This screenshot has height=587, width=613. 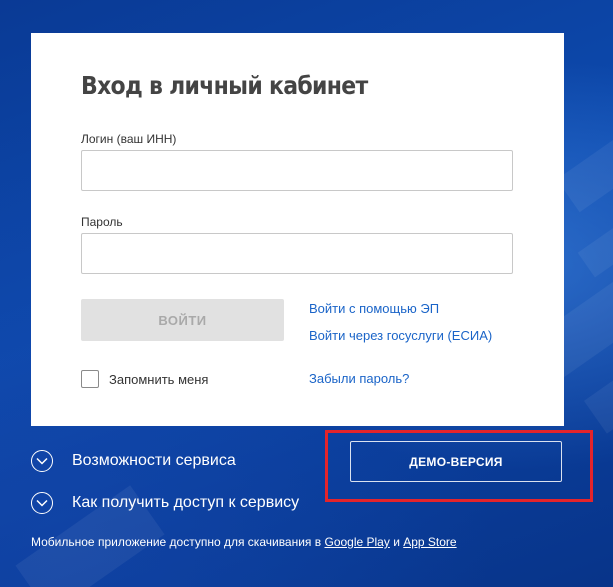 I want to click on features-toggle: Возможности сервиса, so click(x=133, y=461).